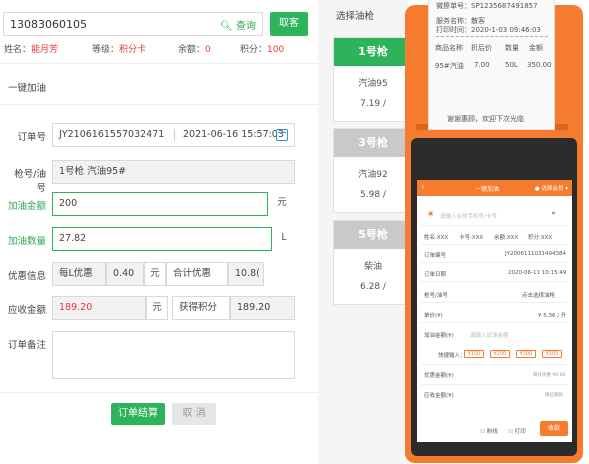 The width and height of the screenshot is (589, 464). What do you see at coordinates (373, 143) in the screenshot?
I see `nozzle-card-head: 3号枪` at bounding box center [373, 143].